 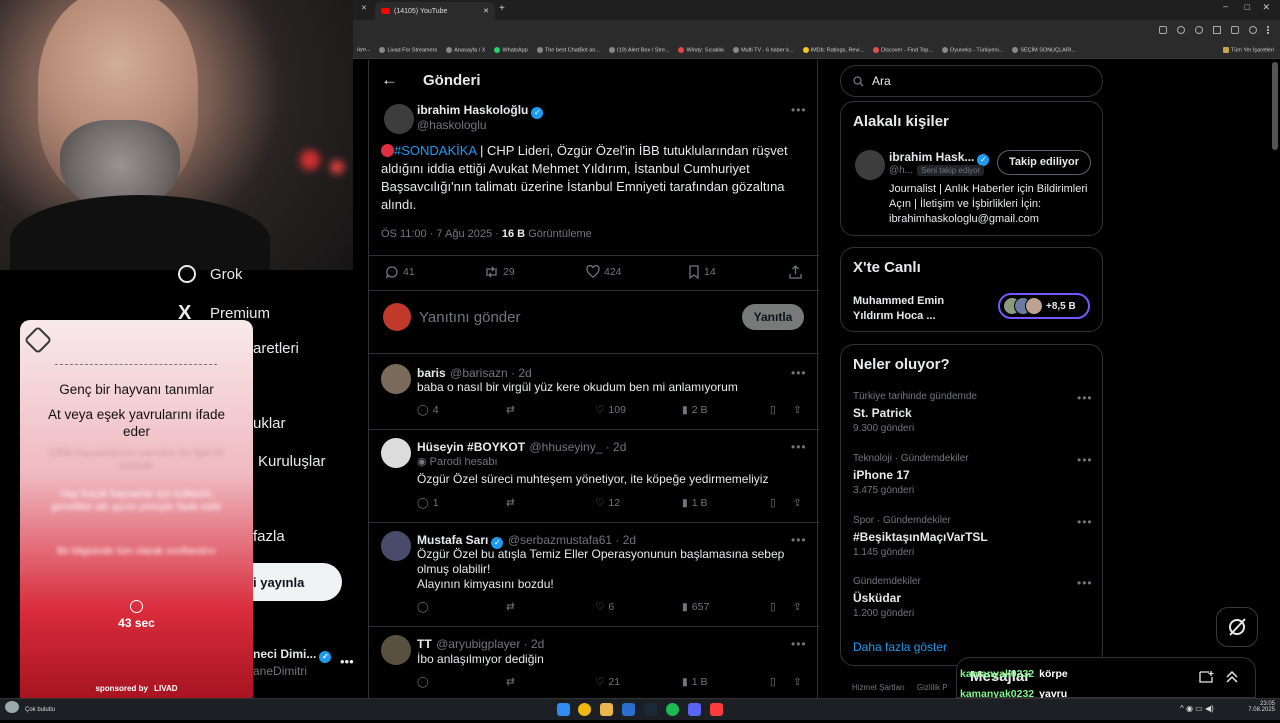 What do you see at coordinates (1275, 106) in the screenshot?
I see `page-scrollbar` at bounding box center [1275, 106].